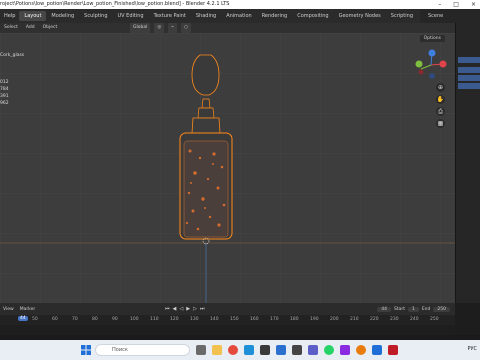 The height and width of the screenshot is (360, 480). I want to click on workspace-tab-layout: Layout, so click(33, 16).